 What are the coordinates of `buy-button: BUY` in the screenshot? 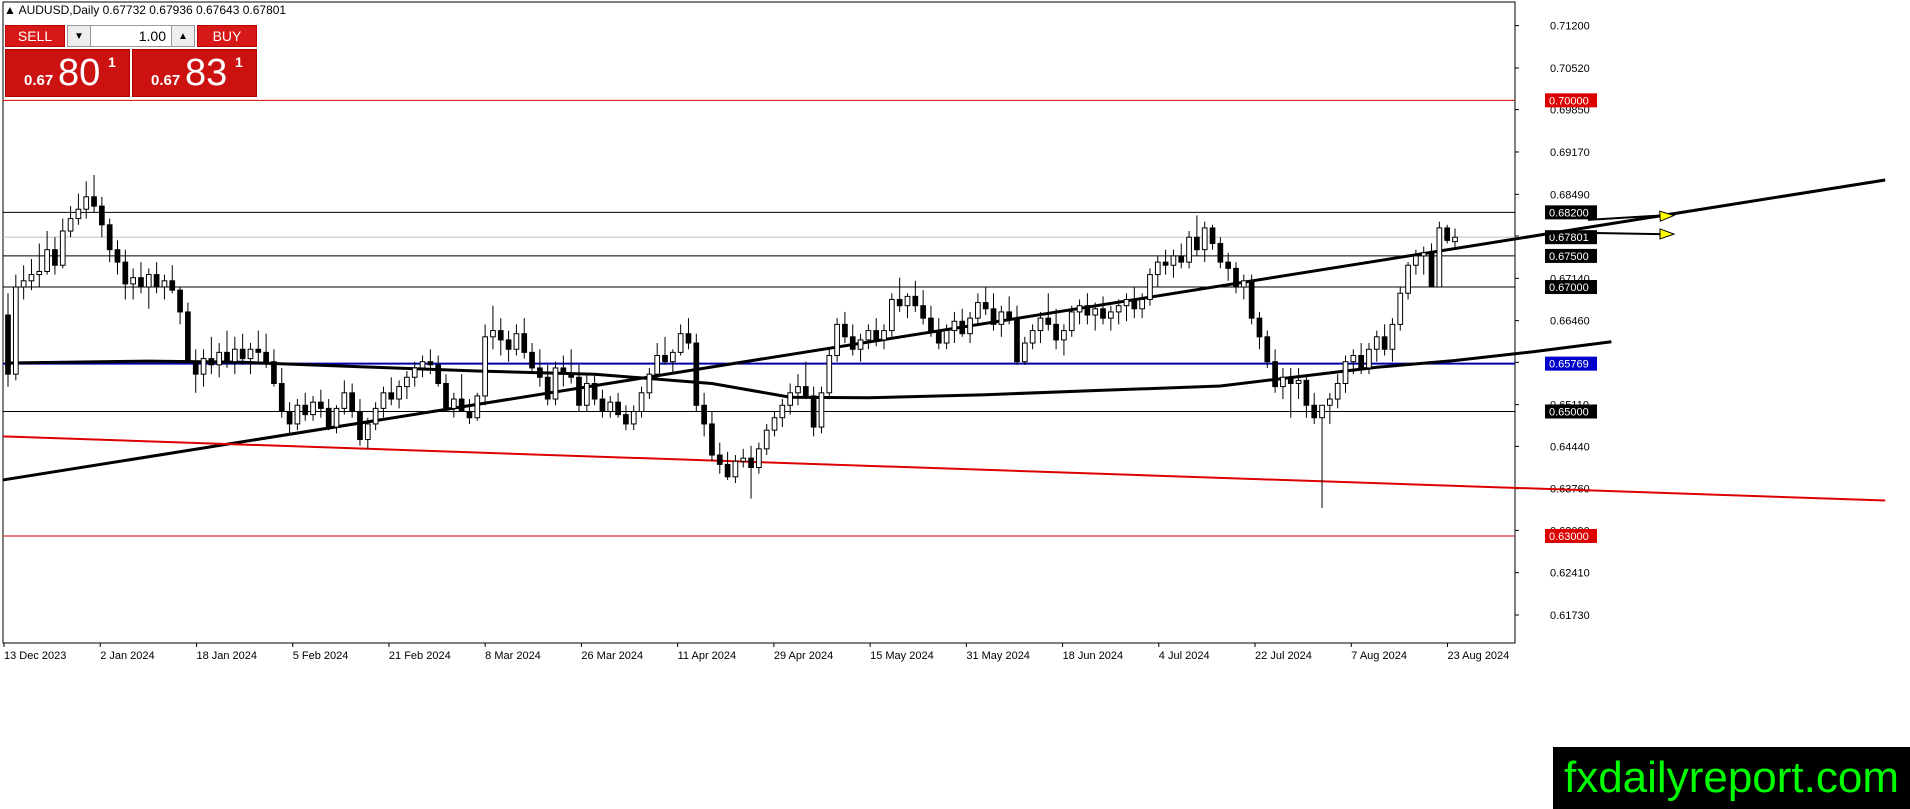 It's located at (227, 36).